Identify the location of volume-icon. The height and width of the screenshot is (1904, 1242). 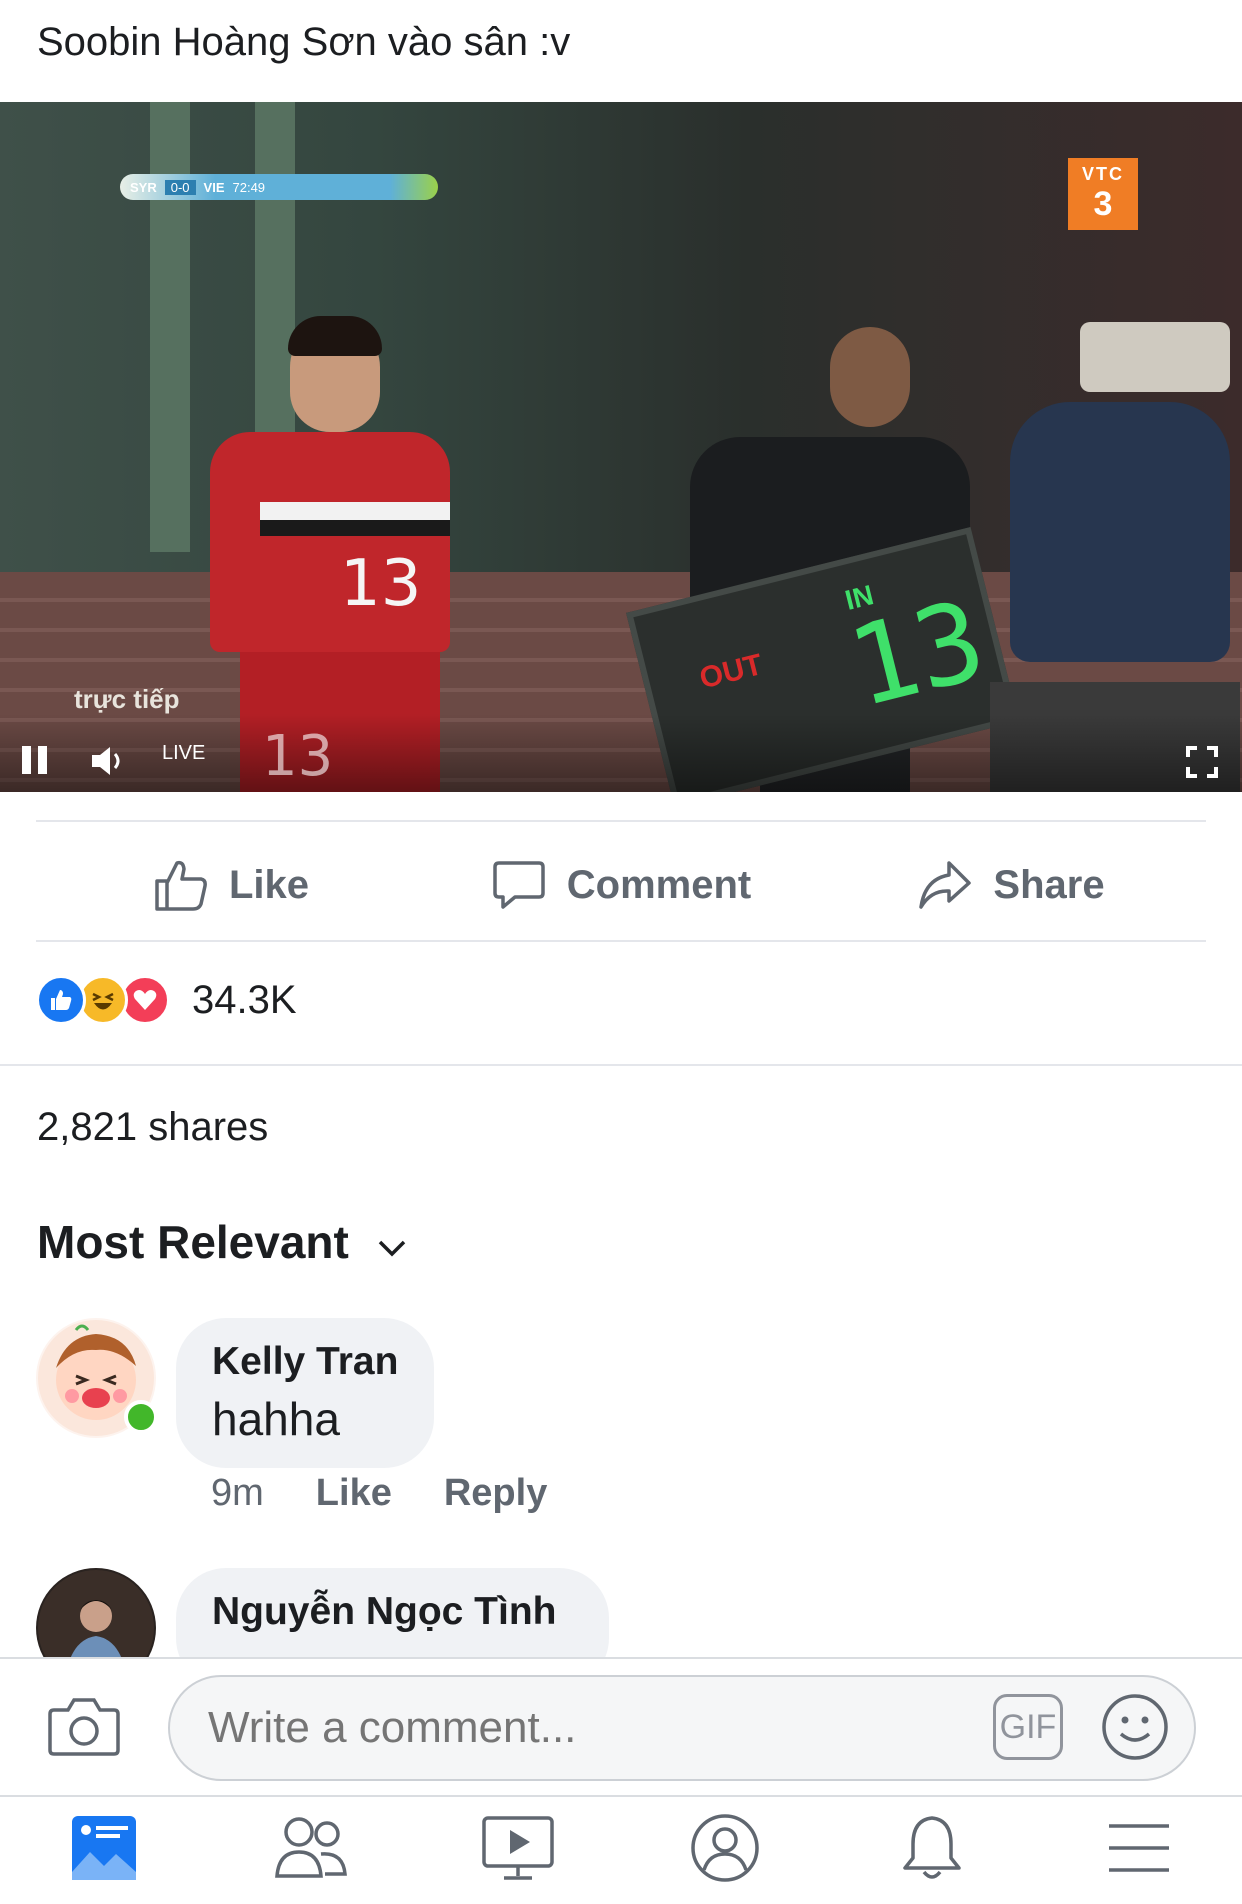
(109, 761).